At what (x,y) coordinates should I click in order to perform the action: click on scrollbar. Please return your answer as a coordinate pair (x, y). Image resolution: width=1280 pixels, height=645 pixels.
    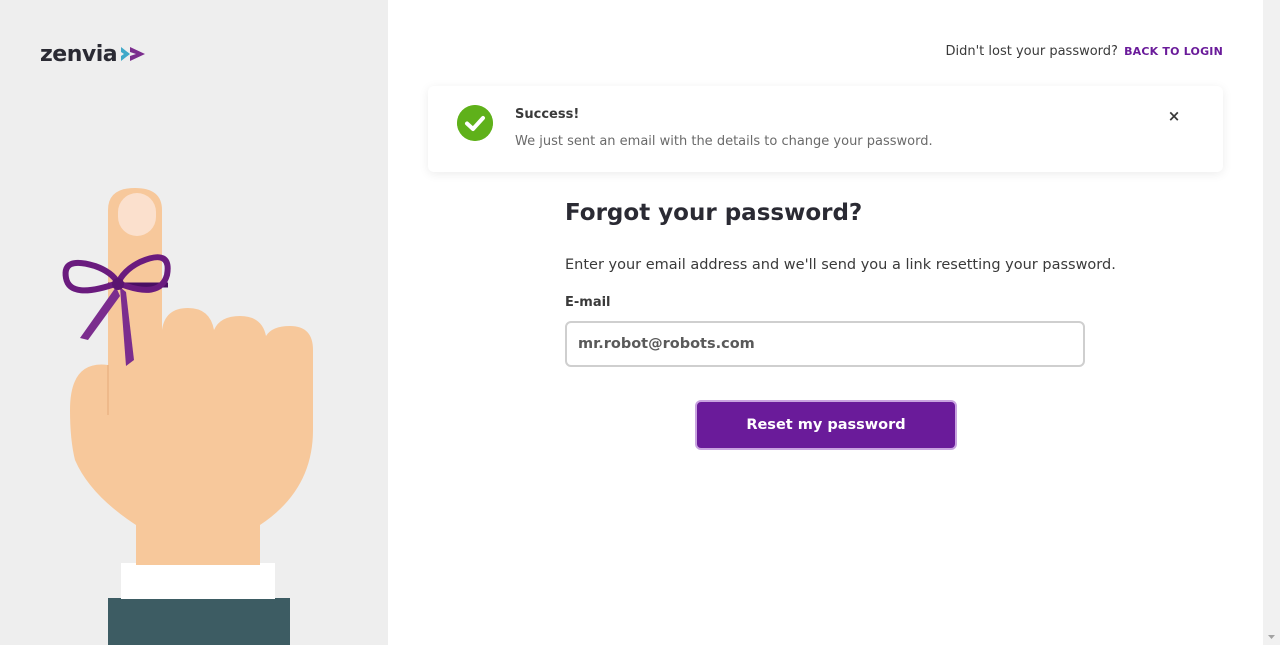
    Looking at the image, I should click on (1271, 322).